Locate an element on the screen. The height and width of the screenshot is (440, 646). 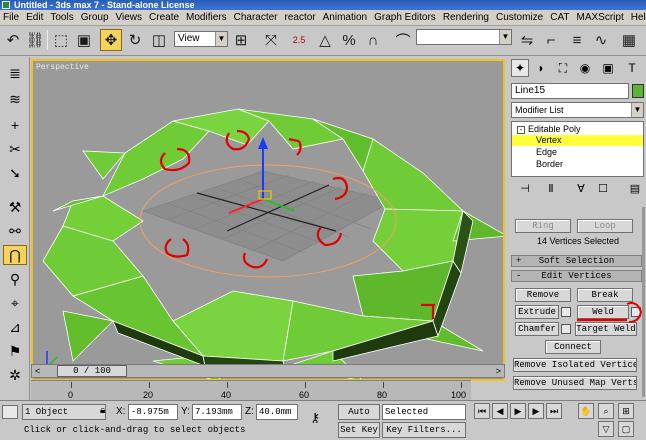
zoom-icon: ⌕ is located at coordinates (606, 411).